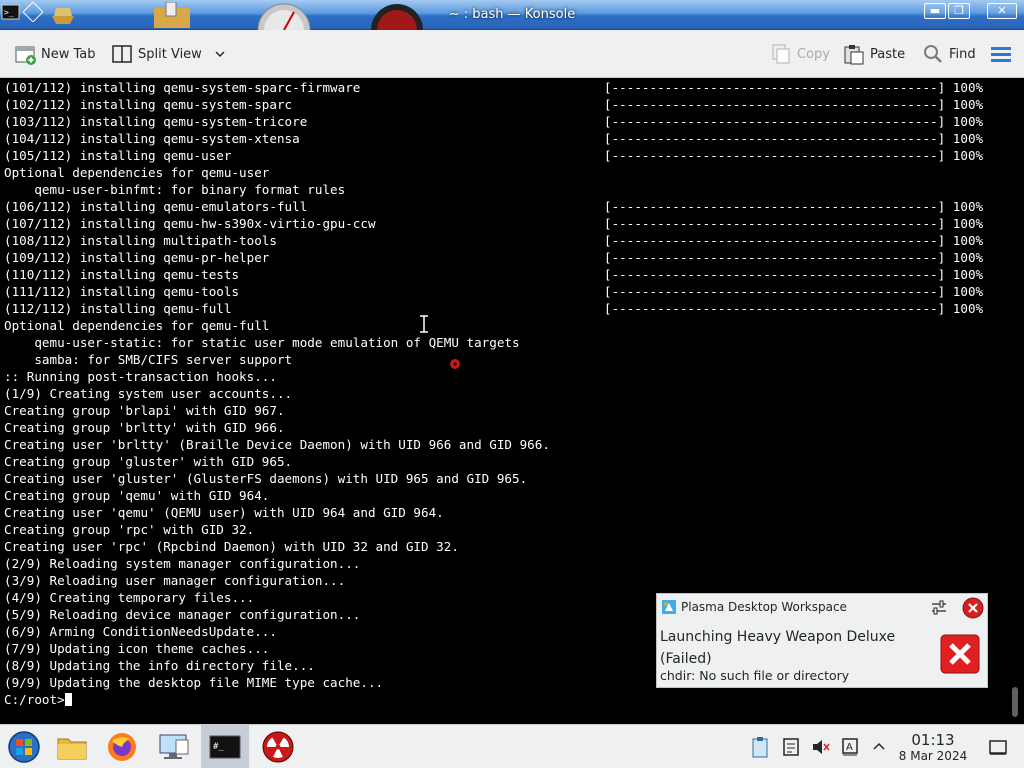 This screenshot has height=768, width=1024. Describe the element at coordinates (118, 308) in the screenshot. I see `terminal-line: (112/112) installing qemu-full` at that location.